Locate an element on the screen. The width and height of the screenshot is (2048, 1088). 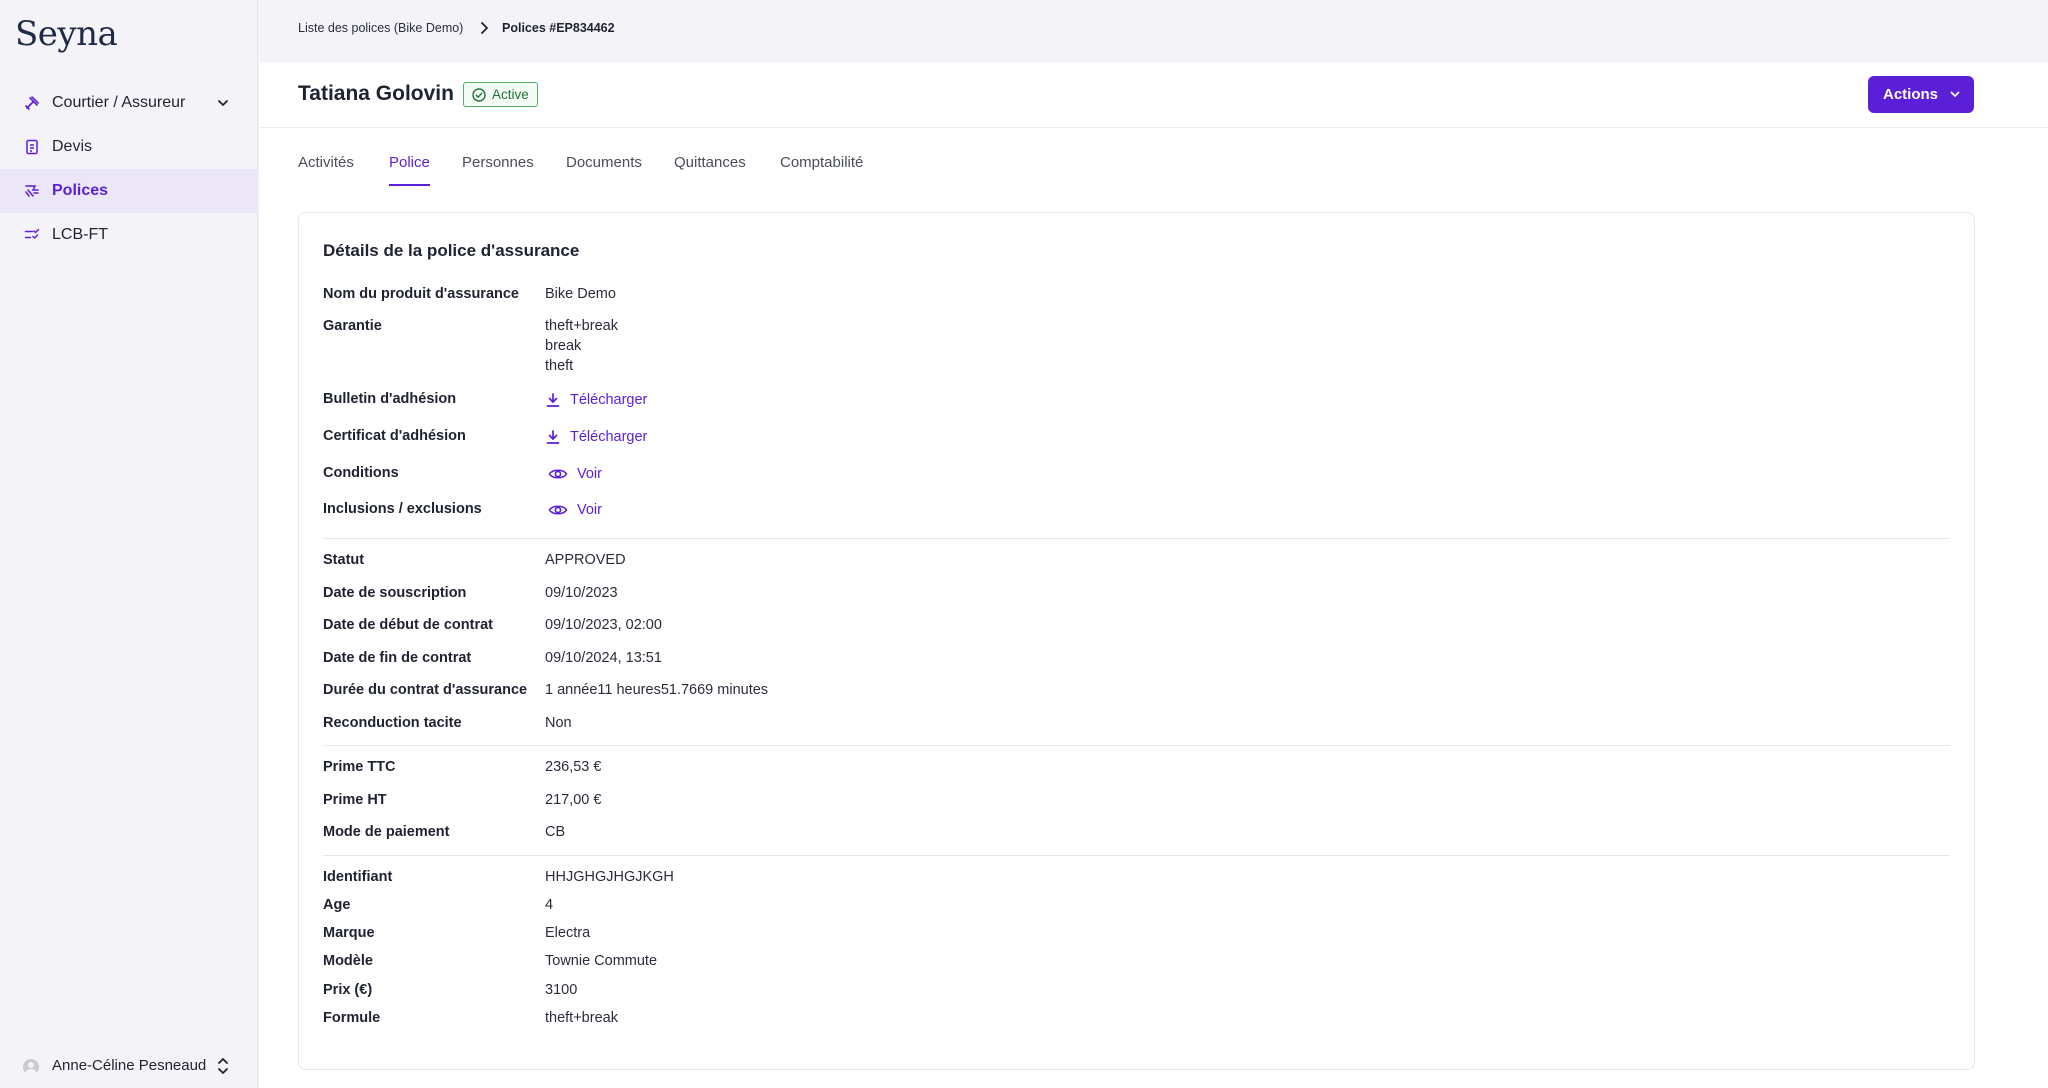
inclusions-view-label: Voir is located at coordinates (589, 510).